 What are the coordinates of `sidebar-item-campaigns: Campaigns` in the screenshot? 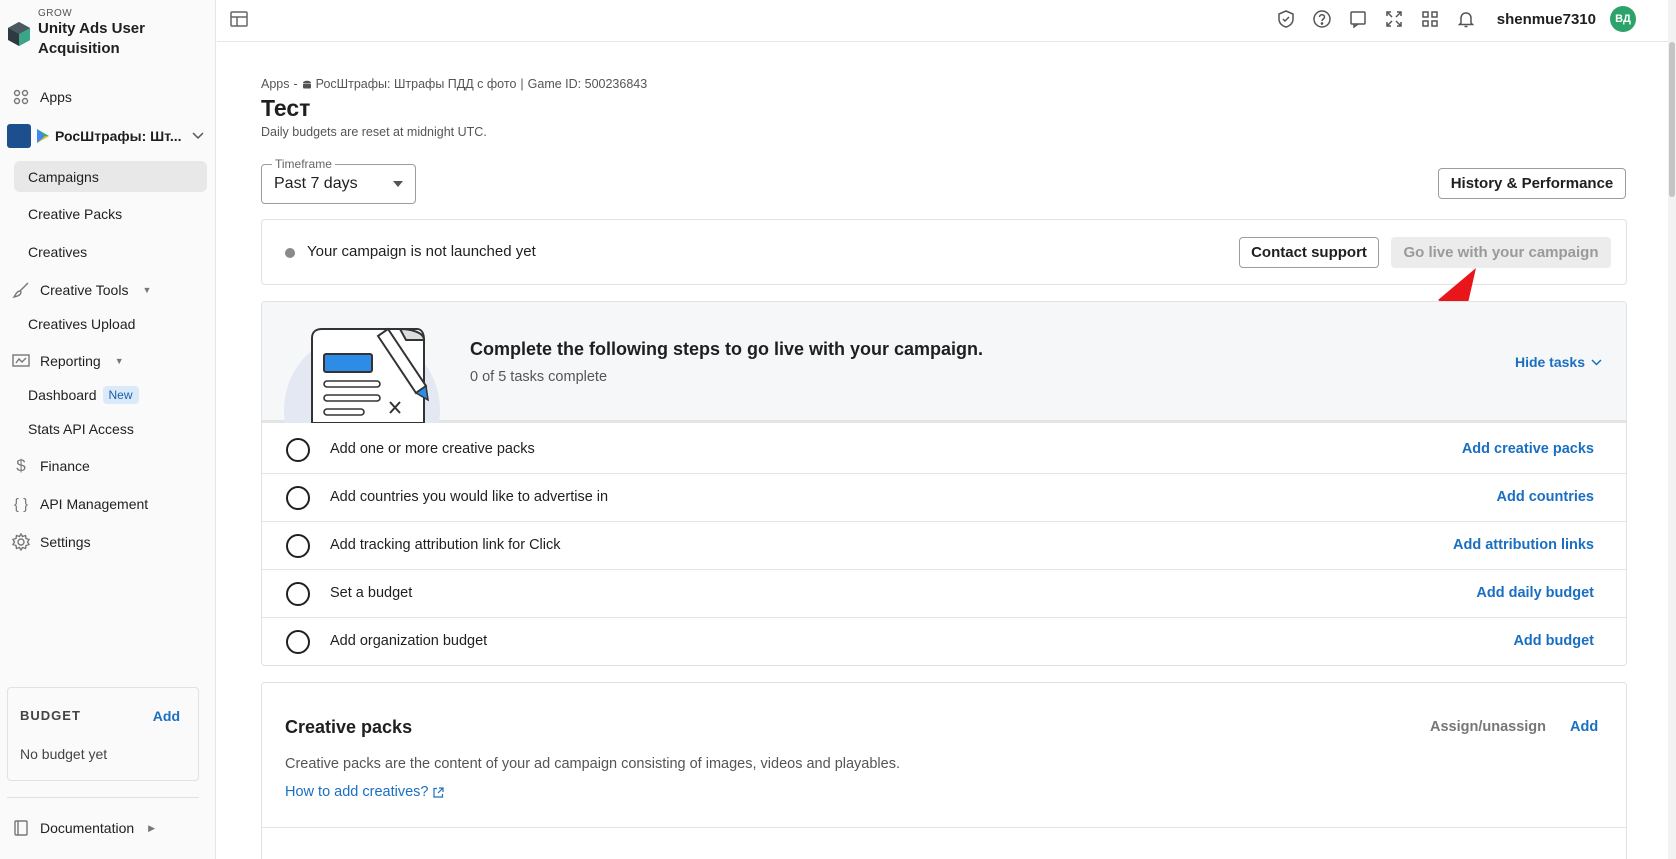 It's located at (110, 176).